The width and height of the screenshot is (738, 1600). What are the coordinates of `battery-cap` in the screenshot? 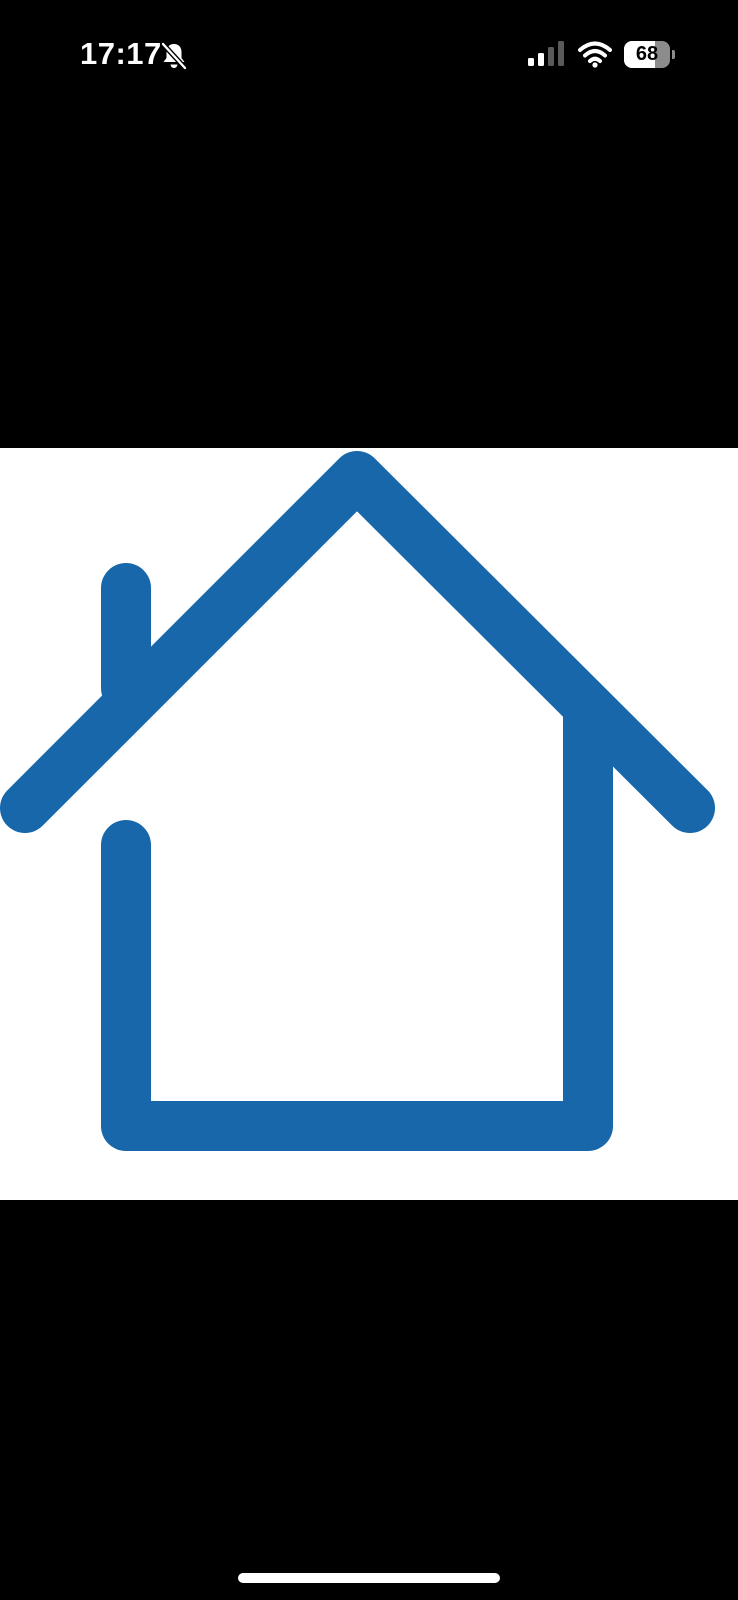 It's located at (673, 54).